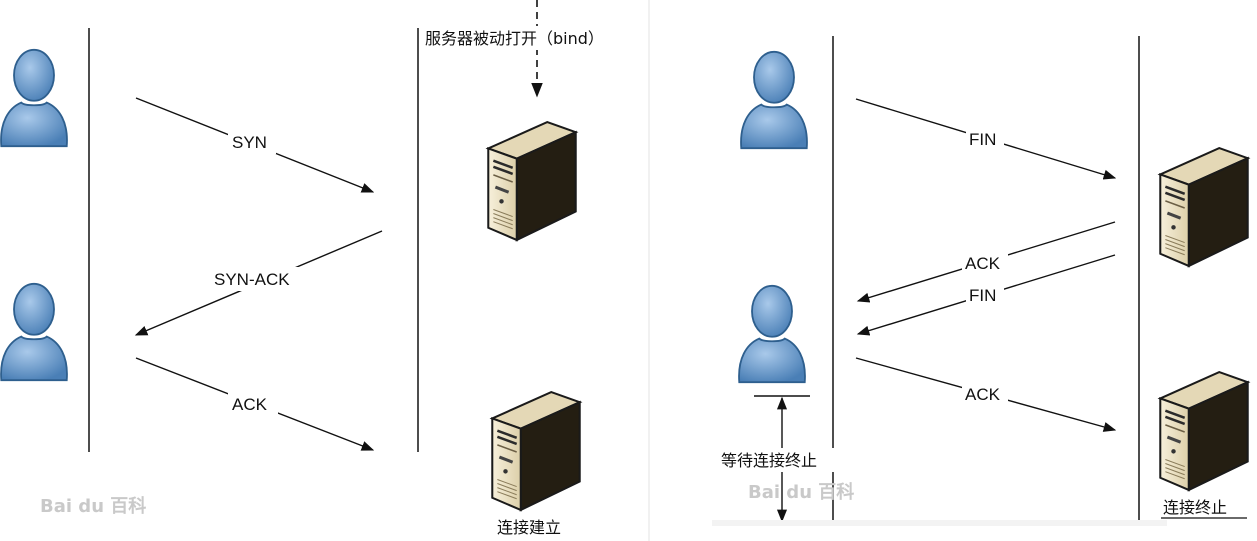  I want to click on syn-label: SYN, so click(249, 142).